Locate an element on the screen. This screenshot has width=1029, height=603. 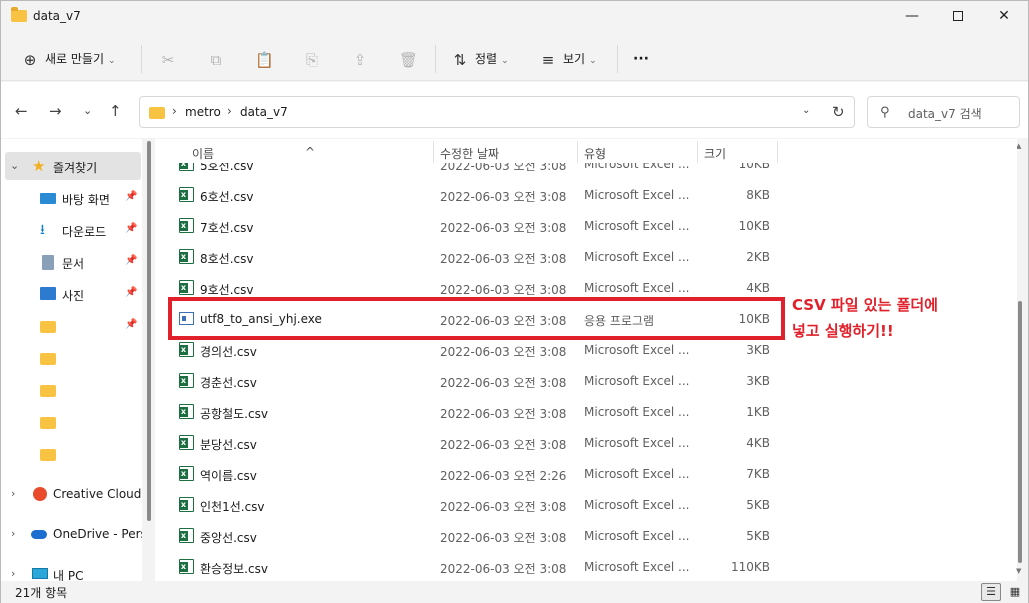
sidebar-item-label: 내 PC is located at coordinates (68, 575).